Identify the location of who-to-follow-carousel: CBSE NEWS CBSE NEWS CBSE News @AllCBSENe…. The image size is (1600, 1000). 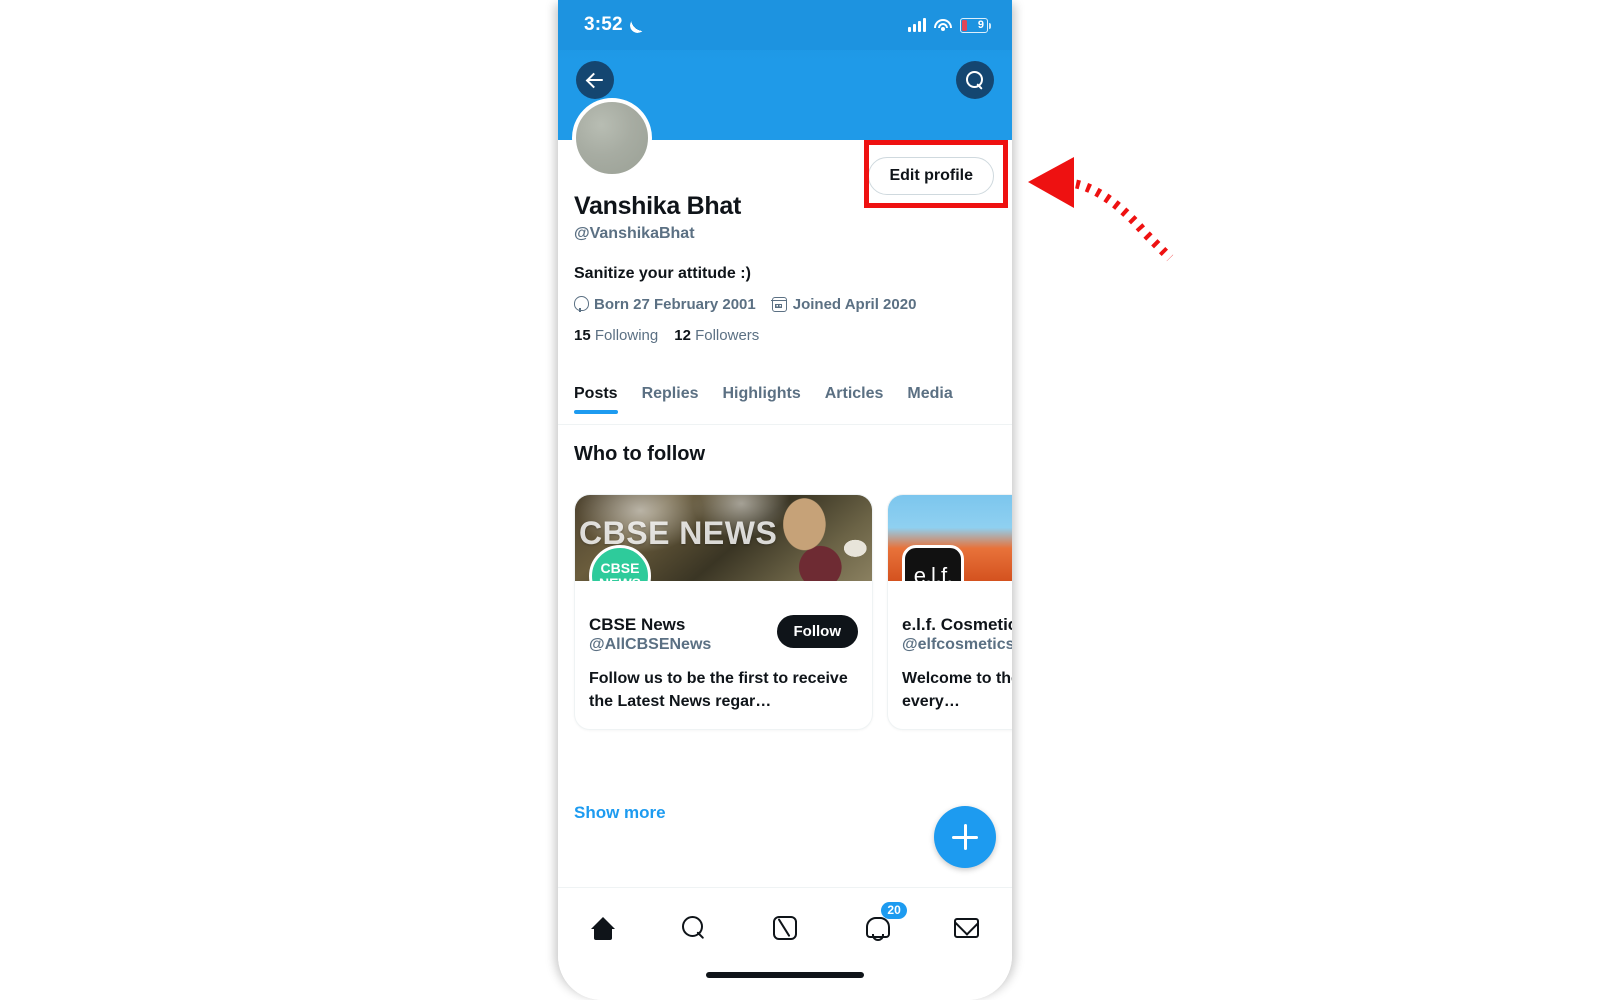
(793, 612).